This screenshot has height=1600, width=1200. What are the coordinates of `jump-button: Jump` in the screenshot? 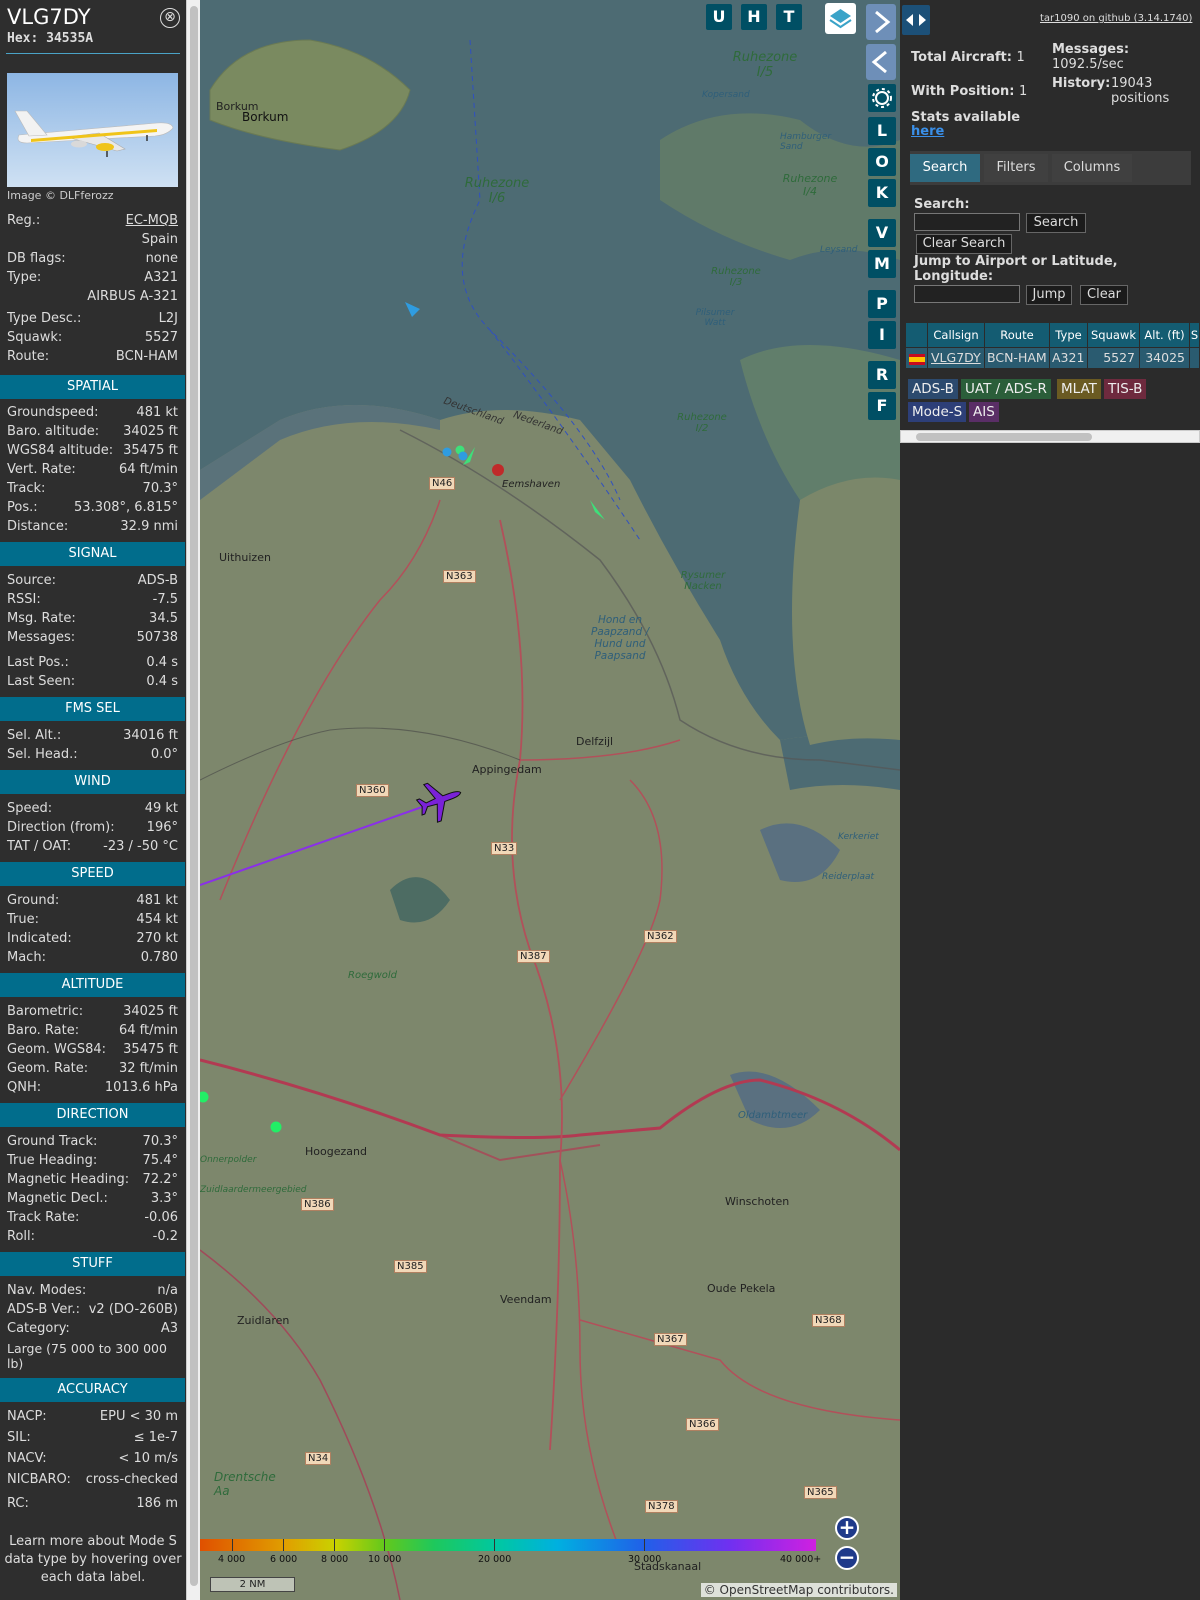 It's located at (1049, 295).